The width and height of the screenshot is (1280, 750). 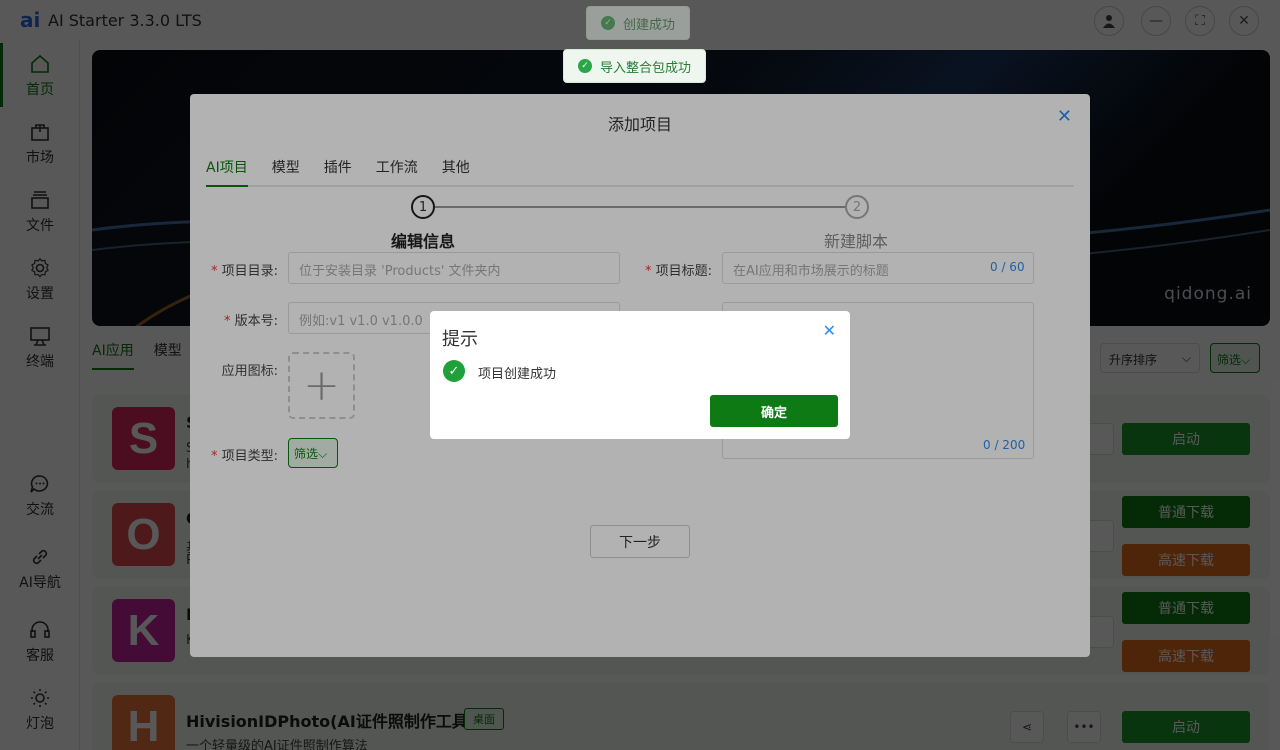 I want to click on message-text: 项目创建成功, so click(x=517, y=374).